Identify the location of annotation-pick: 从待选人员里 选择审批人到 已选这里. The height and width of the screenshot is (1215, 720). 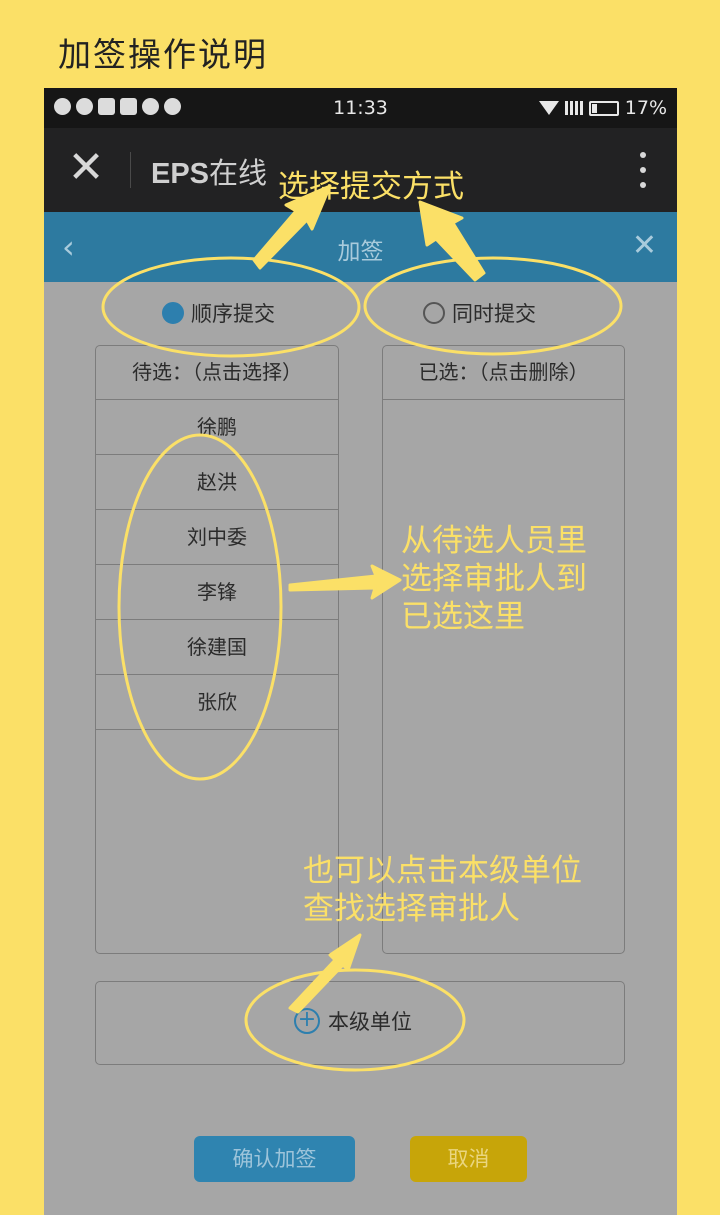
(494, 579).